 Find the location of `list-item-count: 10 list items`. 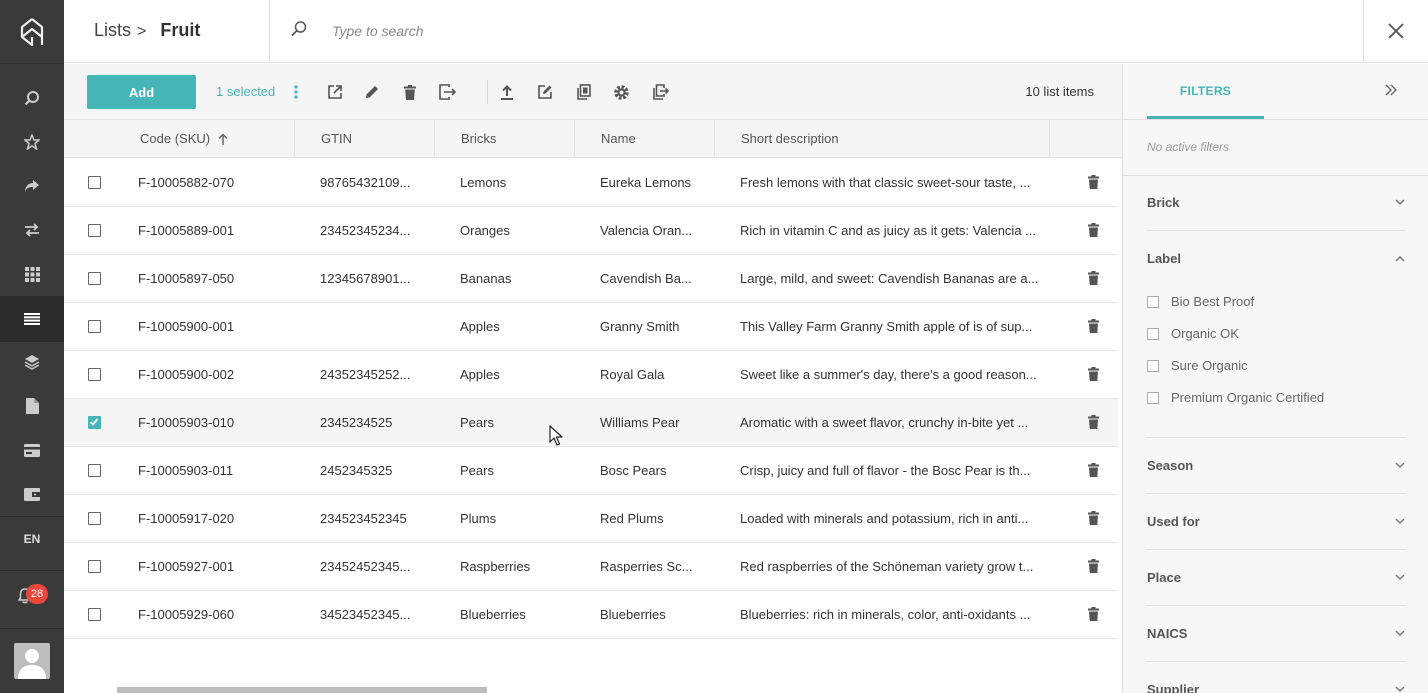

list-item-count: 10 list items is located at coordinates (1059, 91).